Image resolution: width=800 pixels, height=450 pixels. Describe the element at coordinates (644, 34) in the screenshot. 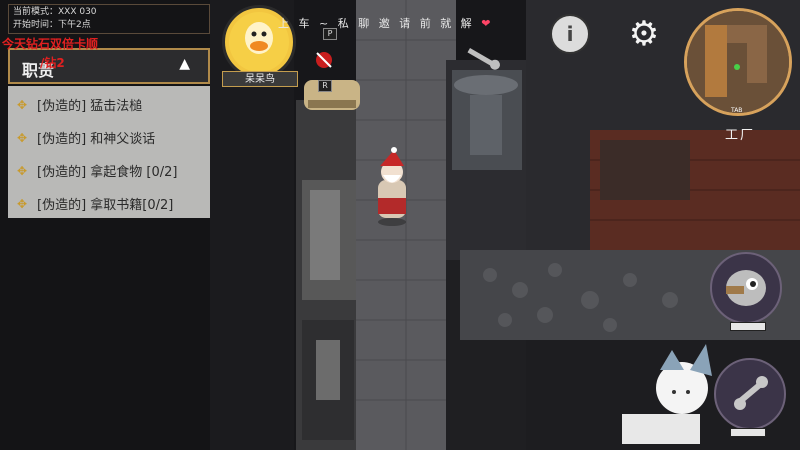

I see `gear-icon: ⚙` at that location.